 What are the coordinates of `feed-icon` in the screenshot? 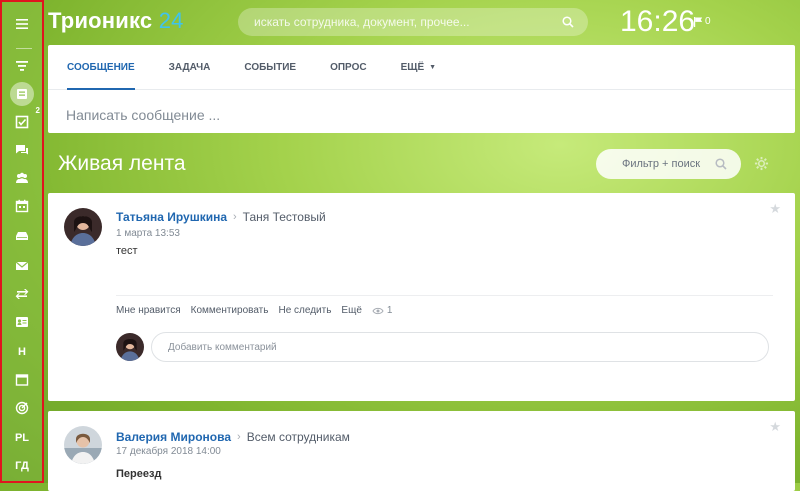 It's located at (22, 94).